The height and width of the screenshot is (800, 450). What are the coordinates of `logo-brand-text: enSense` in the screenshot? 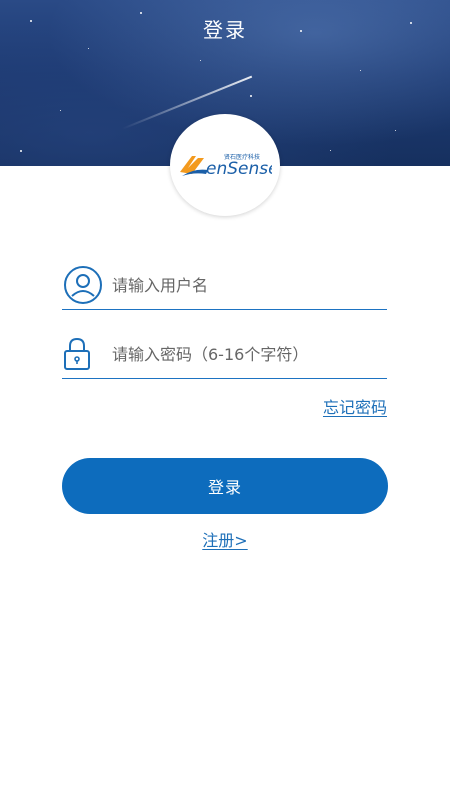 It's located at (239, 169).